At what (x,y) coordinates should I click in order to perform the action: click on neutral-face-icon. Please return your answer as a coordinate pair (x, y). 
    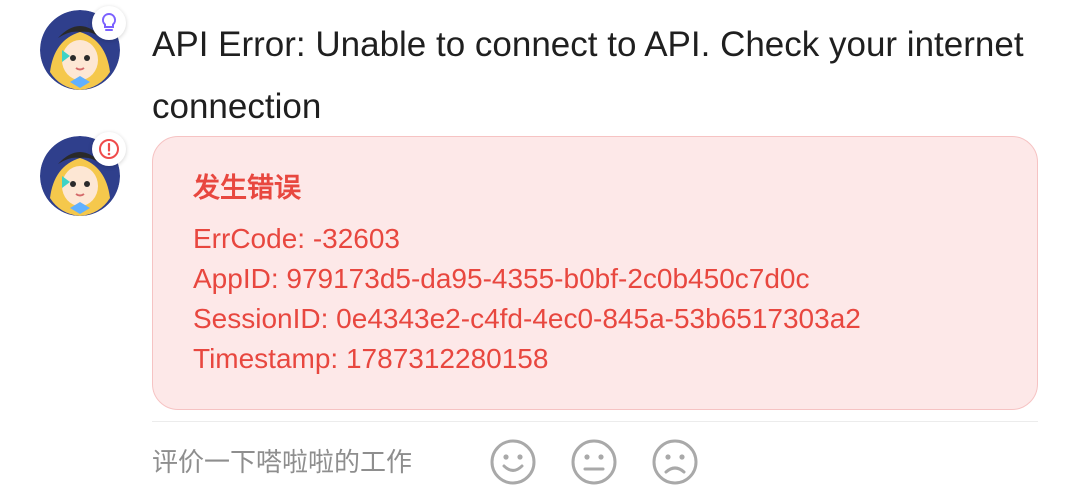
    Looking at the image, I should click on (594, 462).